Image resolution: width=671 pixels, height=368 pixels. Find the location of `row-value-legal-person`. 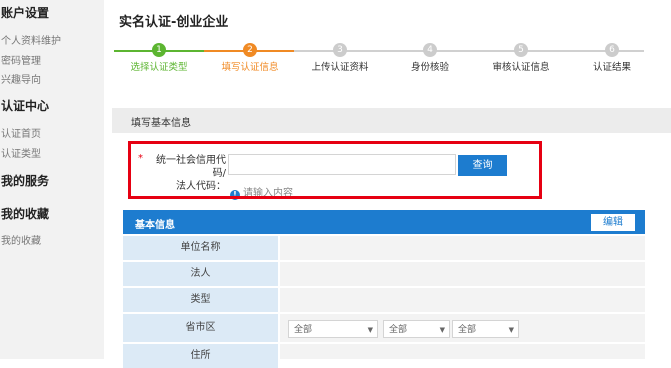

row-value-legal-person is located at coordinates (462, 274).